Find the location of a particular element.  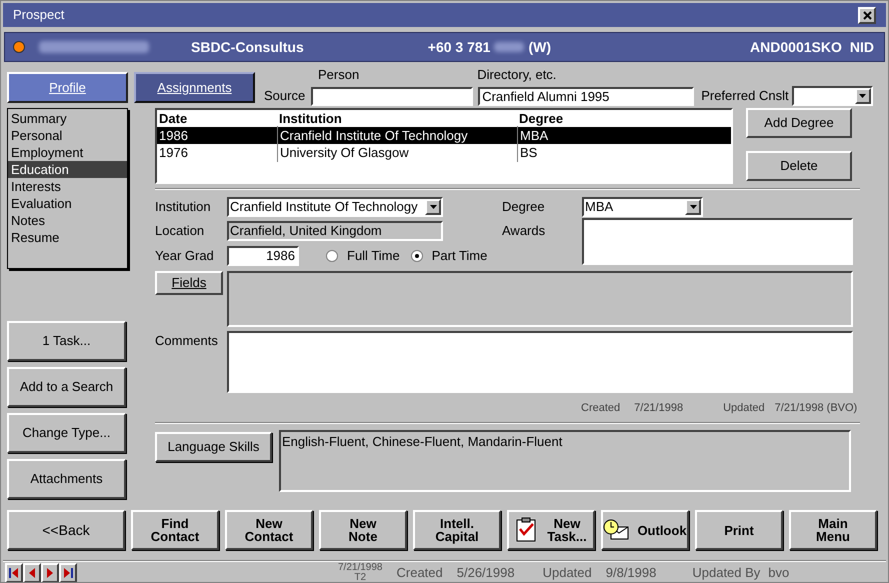

section-item: Resume is located at coordinates (67, 237).